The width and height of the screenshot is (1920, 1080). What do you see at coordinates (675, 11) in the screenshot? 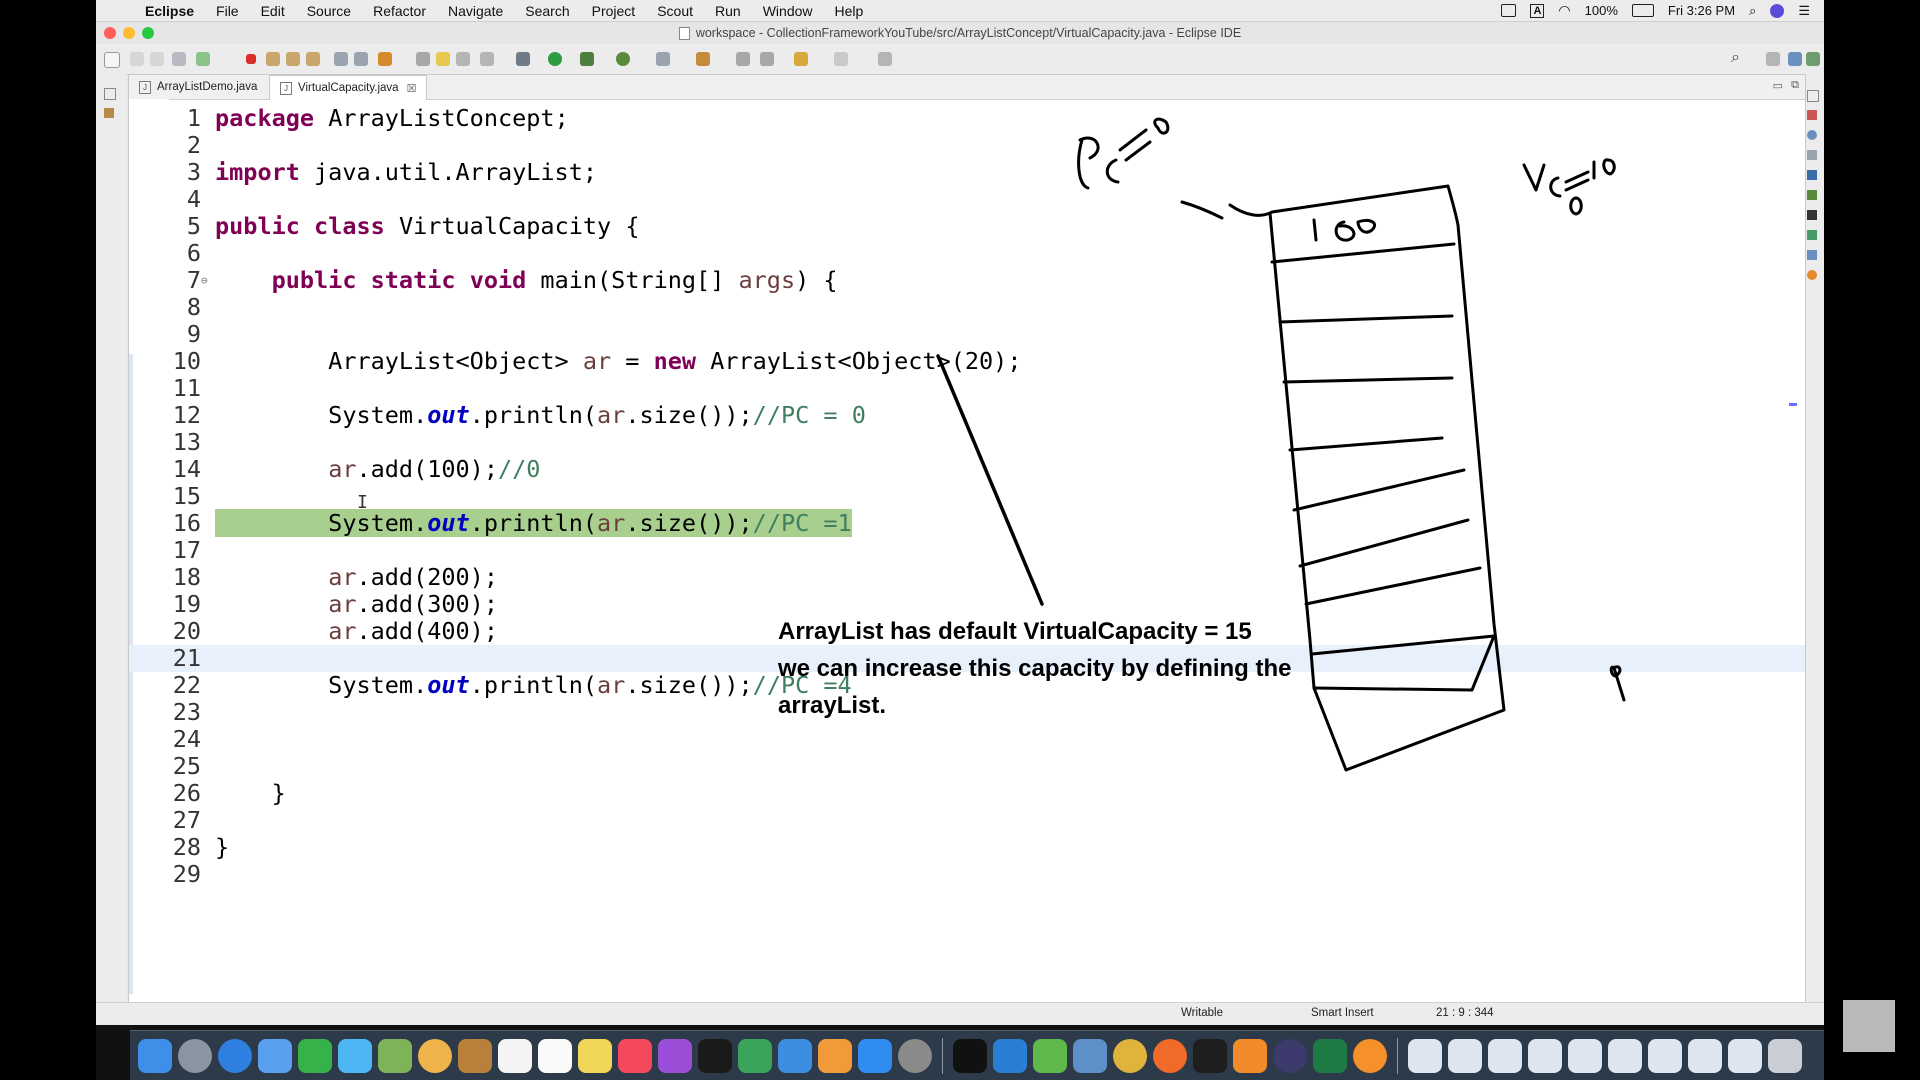
I see `menu-scout: Scout` at bounding box center [675, 11].